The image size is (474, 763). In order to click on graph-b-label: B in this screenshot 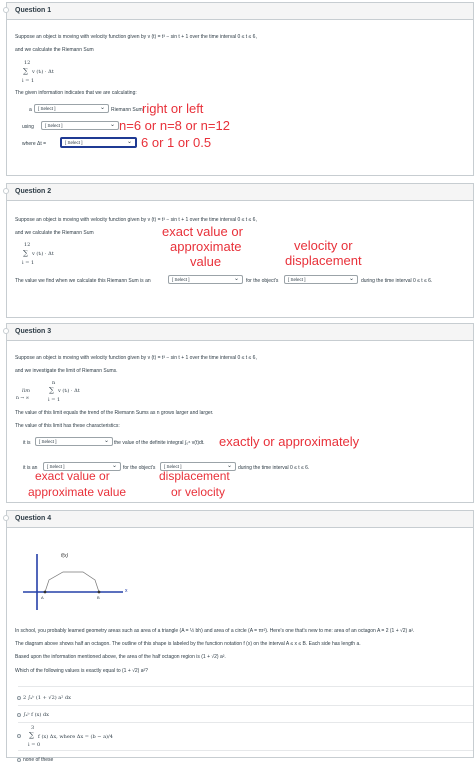, I will do `click(98, 597)`.